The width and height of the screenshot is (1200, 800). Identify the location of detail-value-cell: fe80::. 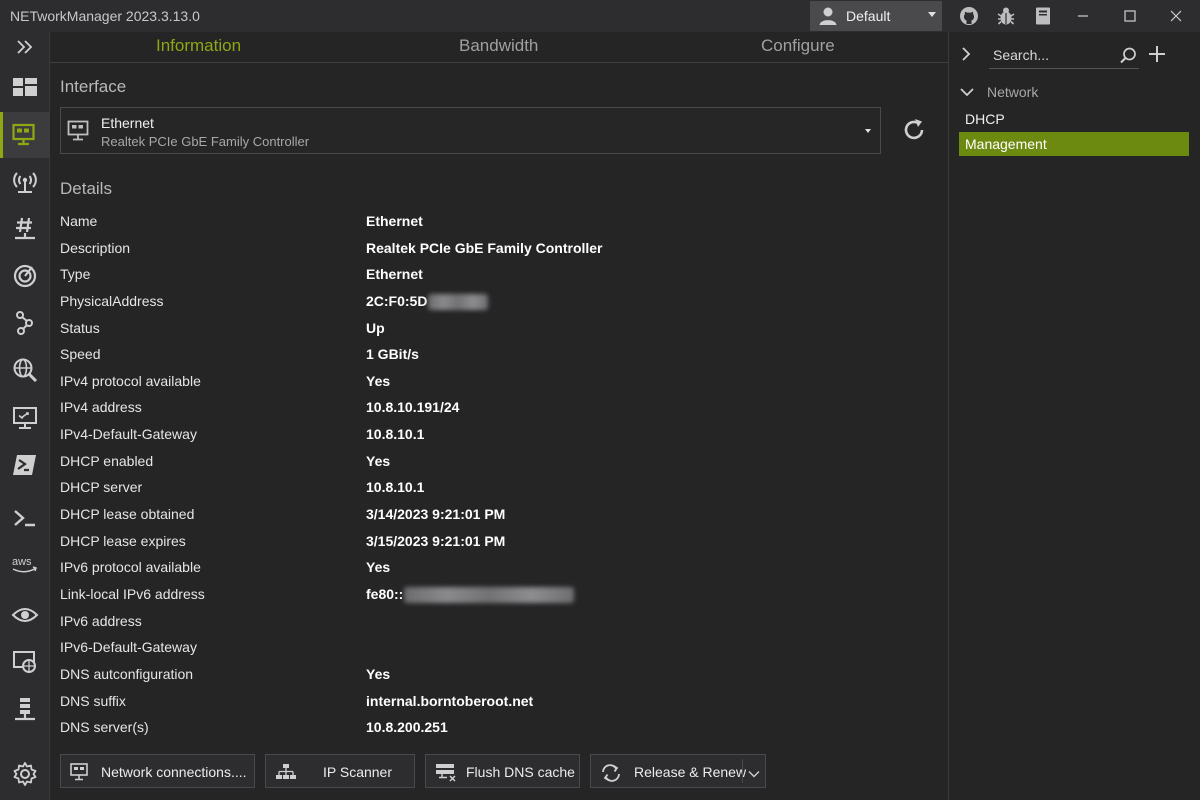
(470, 595).